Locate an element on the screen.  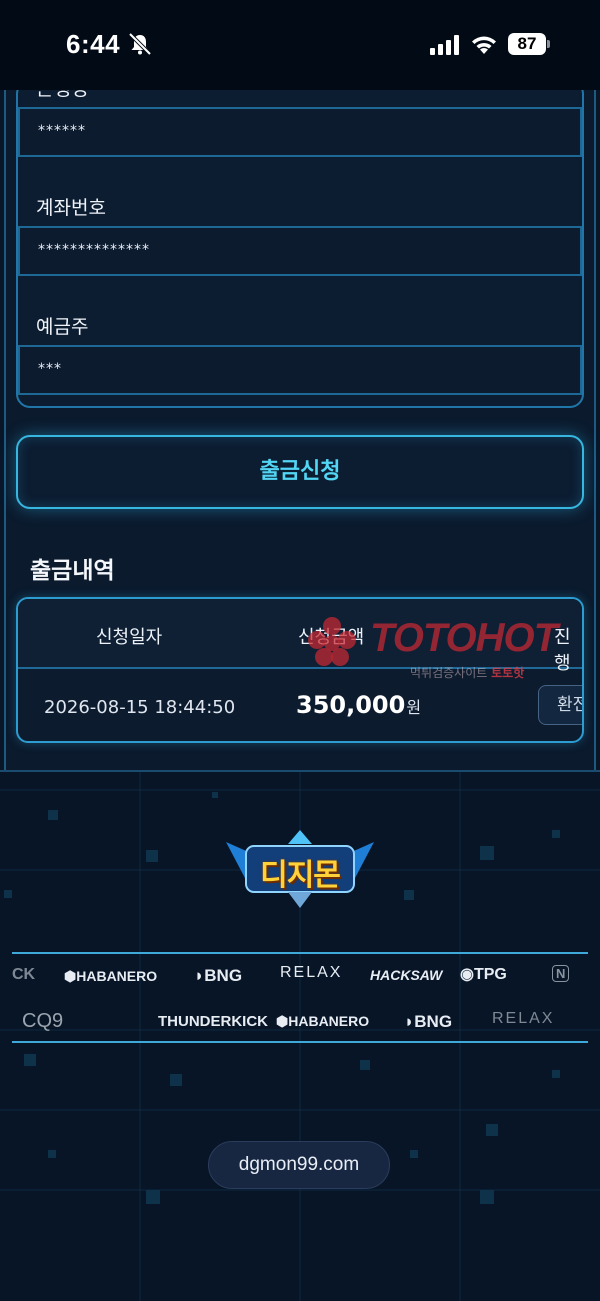
wifi-icon is located at coordinates (484, 45).